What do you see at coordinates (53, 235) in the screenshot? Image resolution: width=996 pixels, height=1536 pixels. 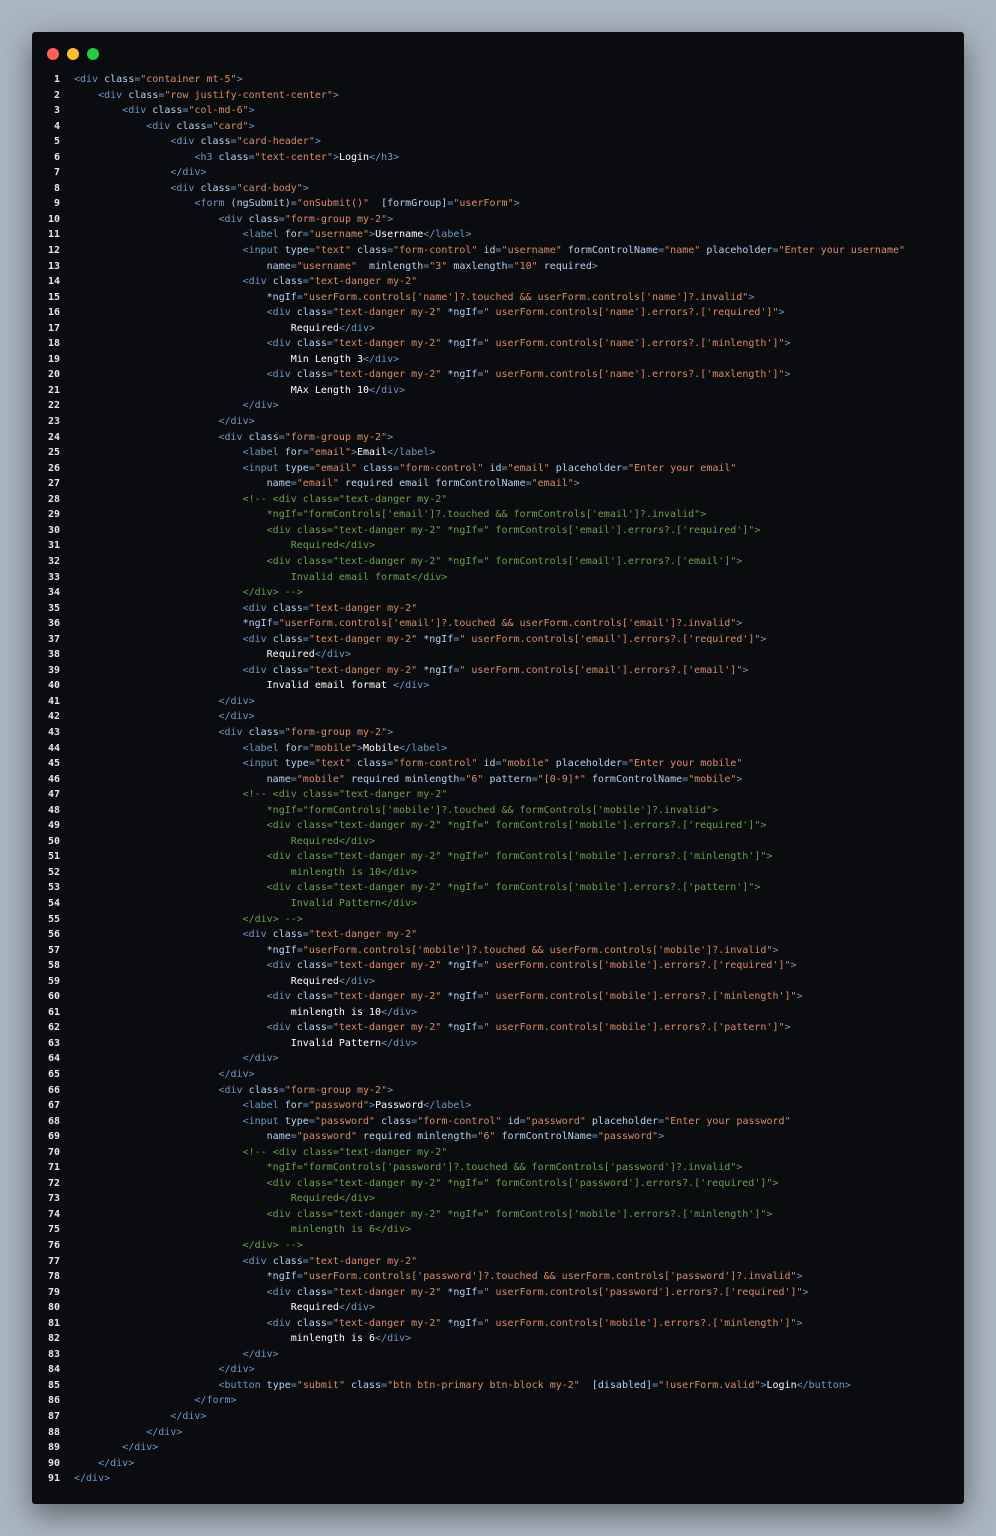 I see `line-number: 11` at bounding box center [53, 235].